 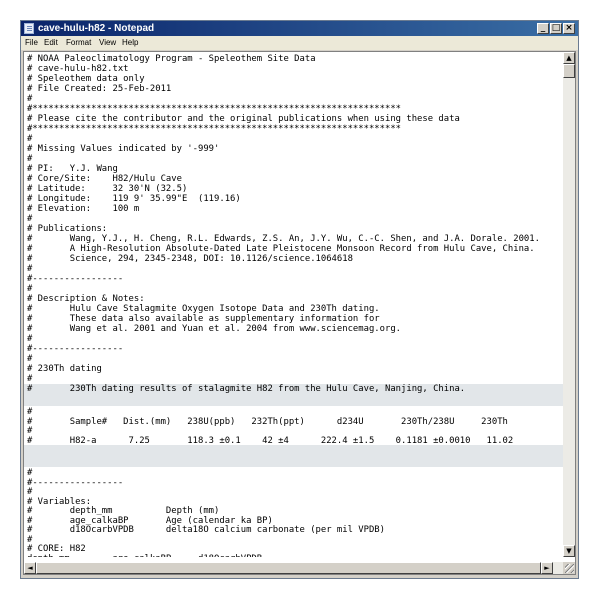 I want to click on image-cut-band, so click(x=294, y=456).